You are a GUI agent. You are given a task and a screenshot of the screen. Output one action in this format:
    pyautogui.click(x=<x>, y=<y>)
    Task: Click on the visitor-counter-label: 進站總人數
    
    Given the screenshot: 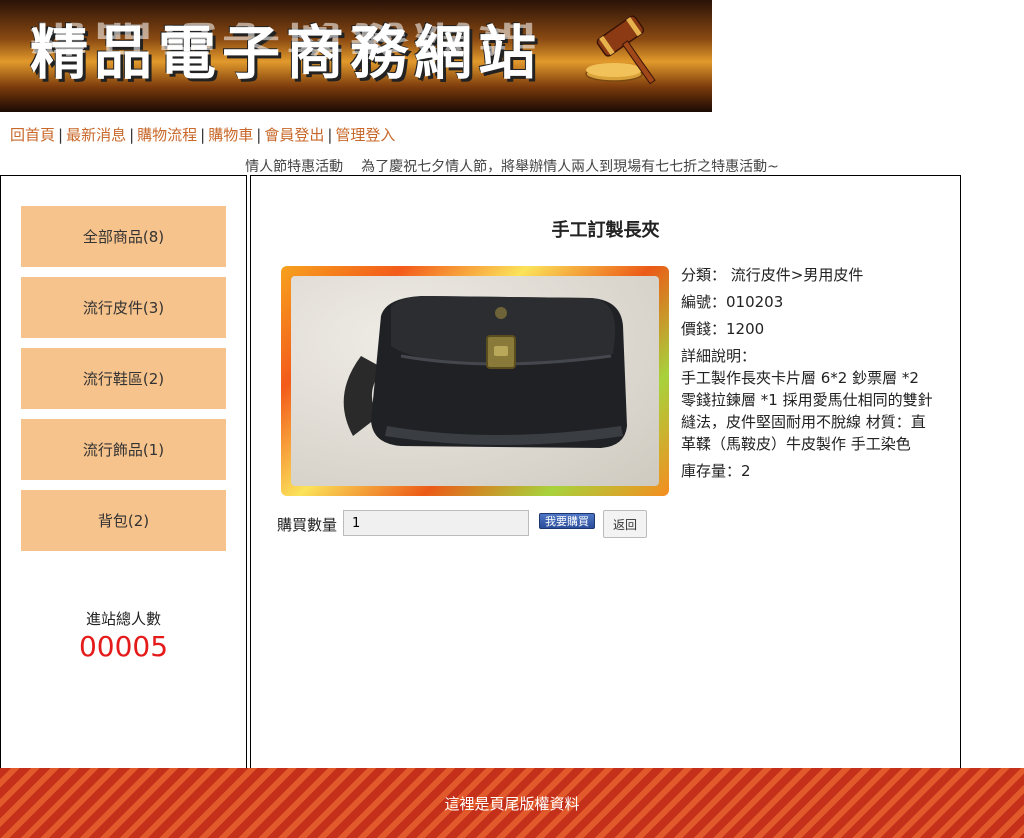 What is the action you would take?
    pyautogui.click(x=123, y=619)
    